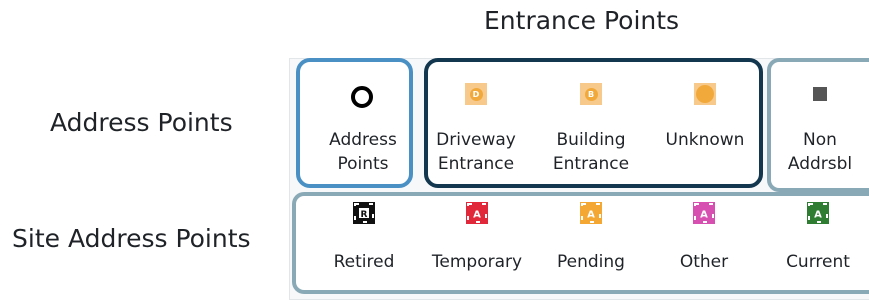 This screenshot has height=300, width=869. I want to click on building-entrance-icon: B, so click(591, 94).